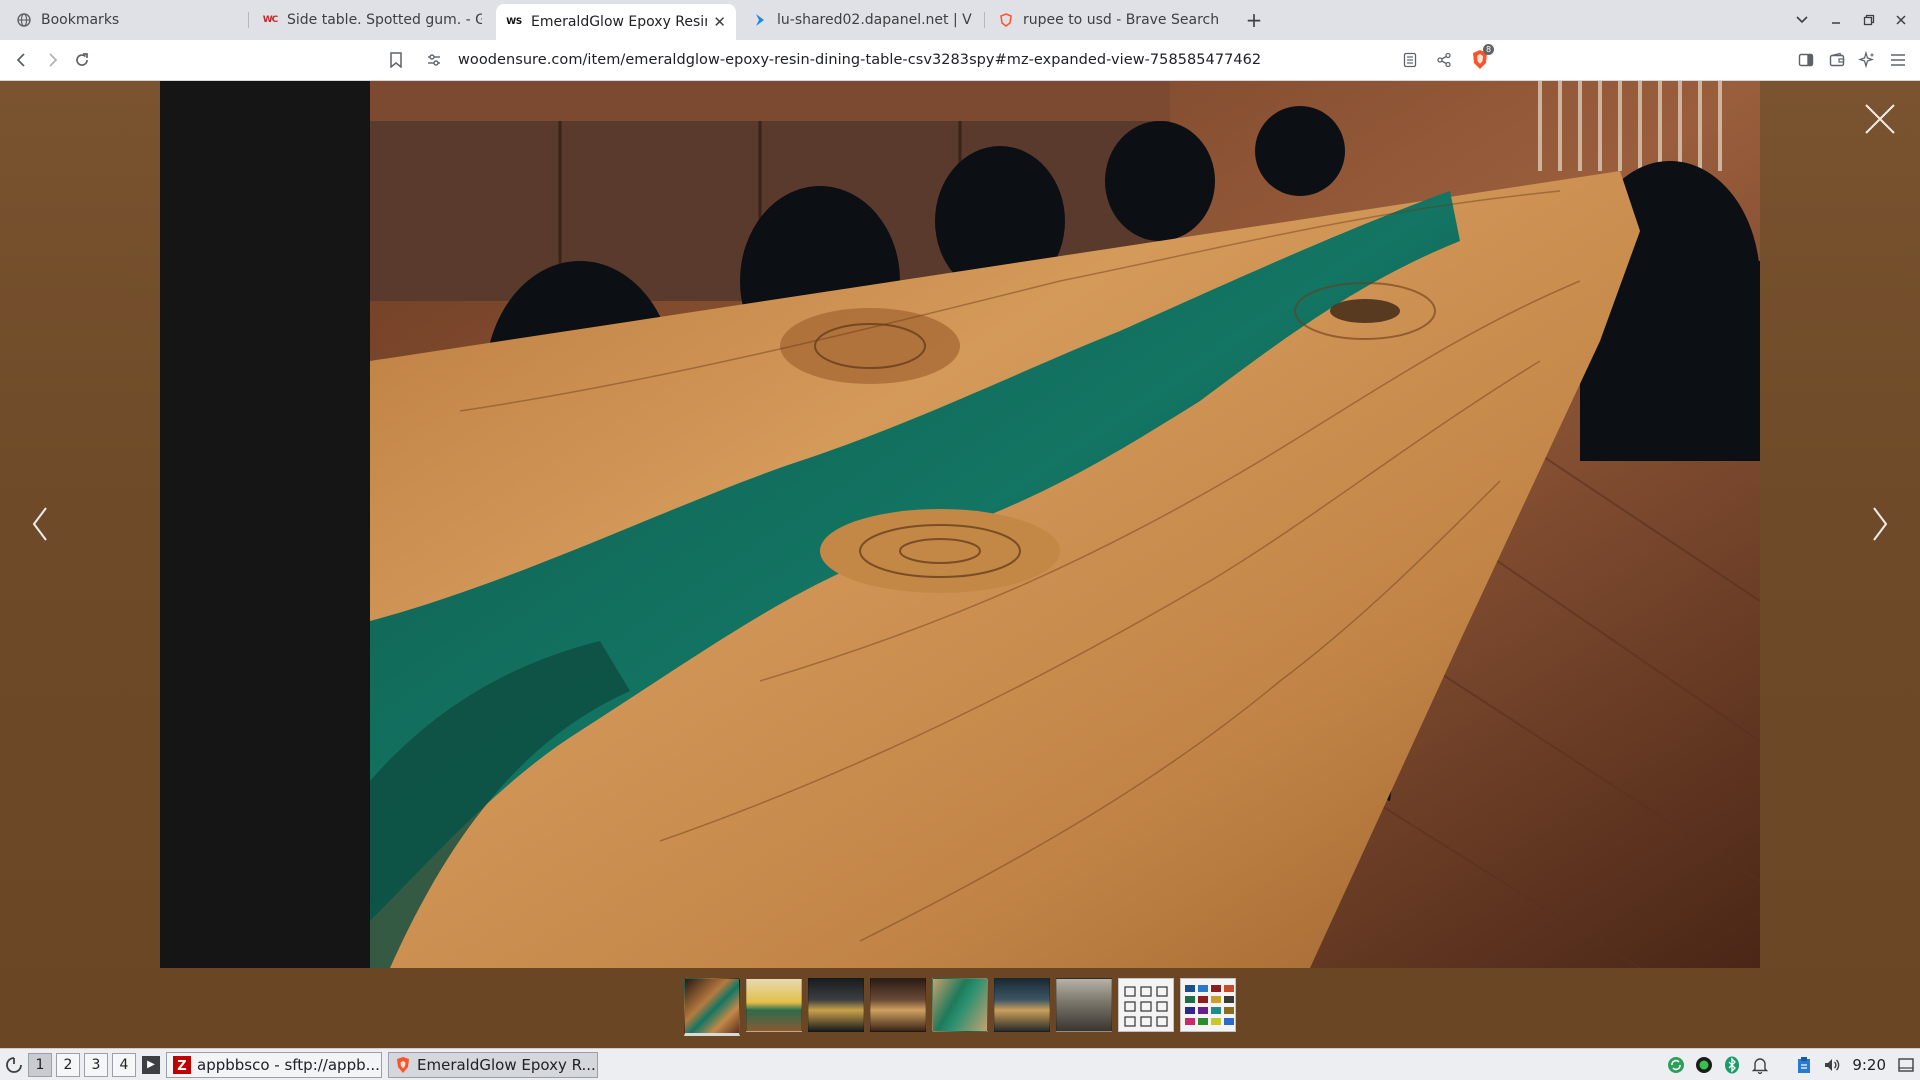 This screenshot has height=1080, width=1920. I want to click on minimize-icon, so click(1836, 20).